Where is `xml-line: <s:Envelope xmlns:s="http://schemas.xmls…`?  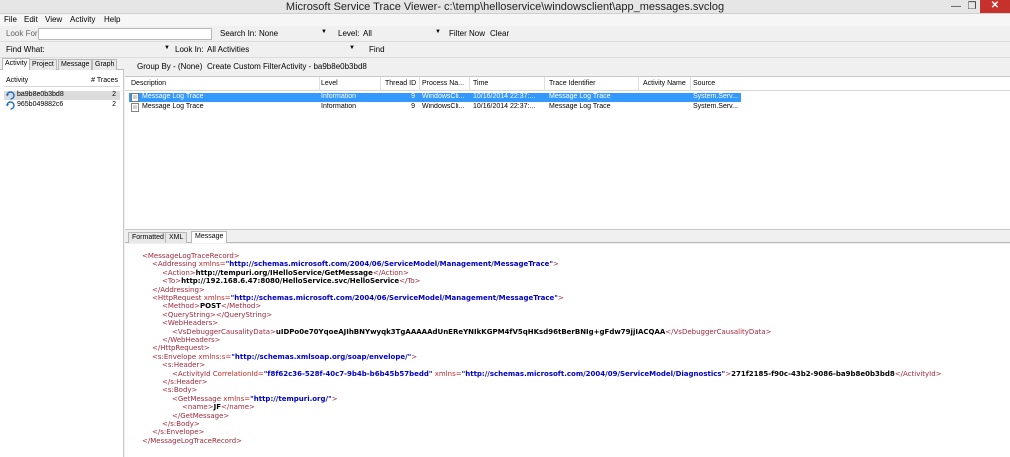
xml-line: <s:Envelope xmlns:s="http://schemas.xmls… is located at coordinates (284, 357).